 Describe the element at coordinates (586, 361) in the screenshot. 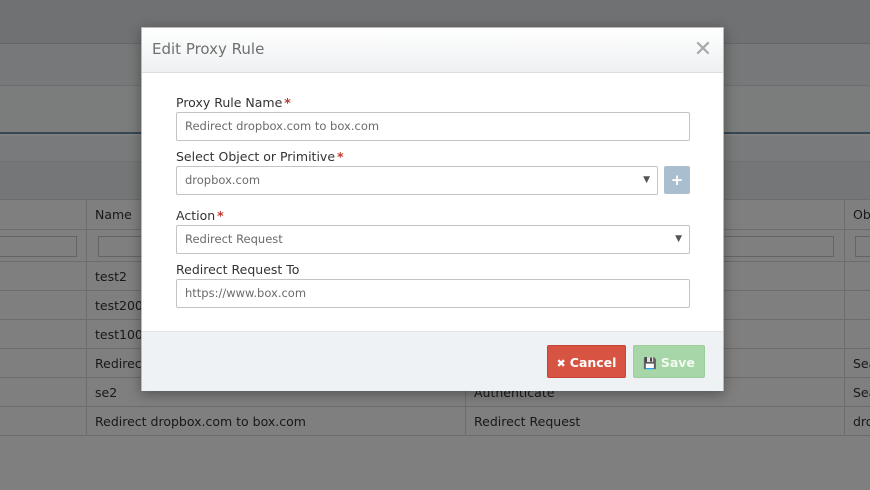

I see `cancel-button: ✖ Cancel` at that location.